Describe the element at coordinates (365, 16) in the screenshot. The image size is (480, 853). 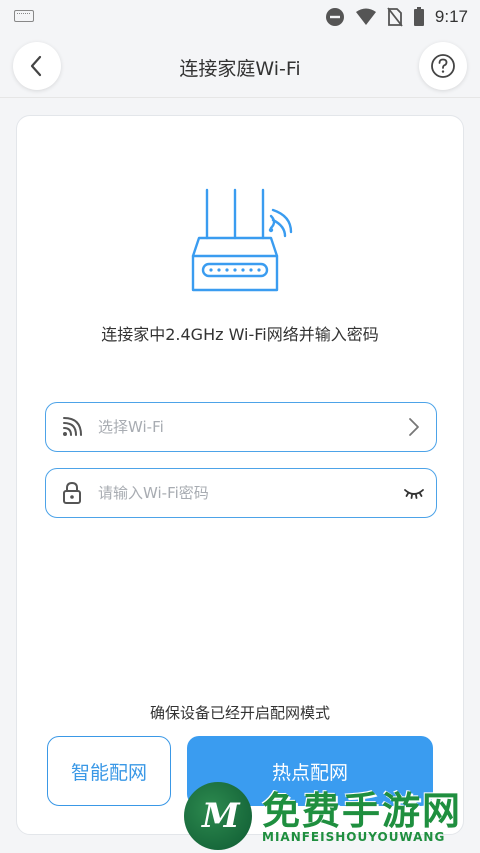
I see `wifi-signal-icon` at that location.